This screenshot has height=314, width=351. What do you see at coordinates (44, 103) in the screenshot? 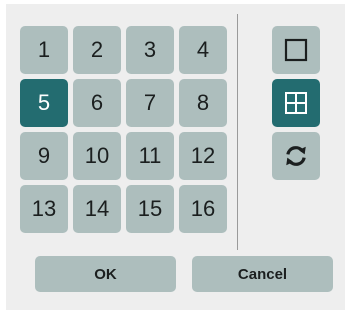
I see `grid-cell-5: 5` at bounding box center [44, 103].